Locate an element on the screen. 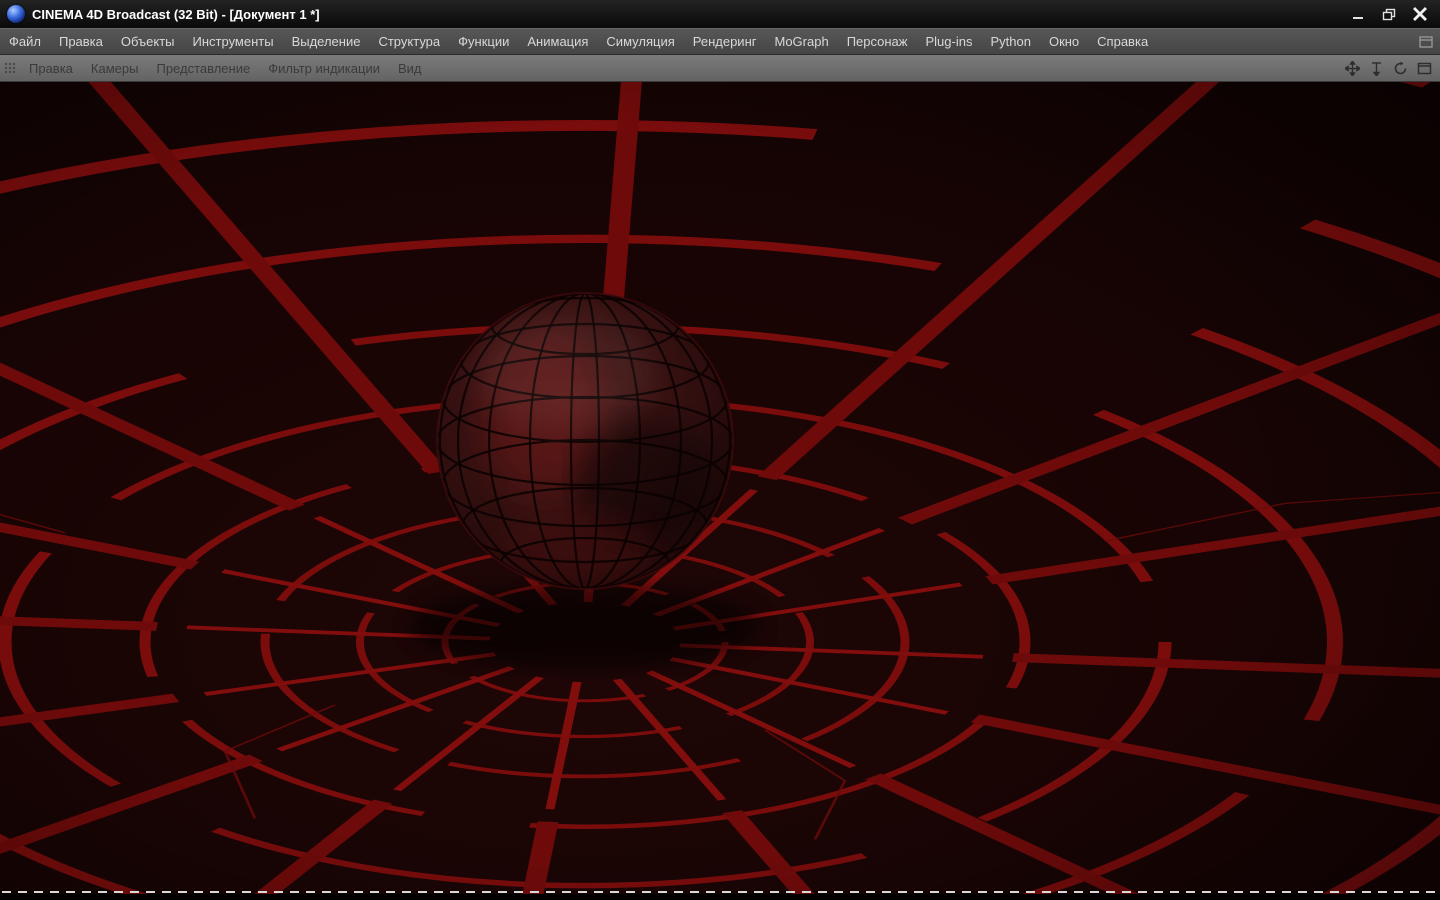  window-controls is located at coordinates (1390, 14).